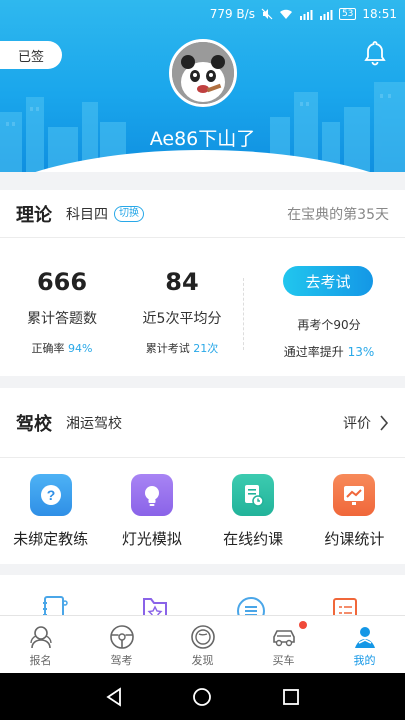  I want to click on battery-level: 53, so click(347, 14).